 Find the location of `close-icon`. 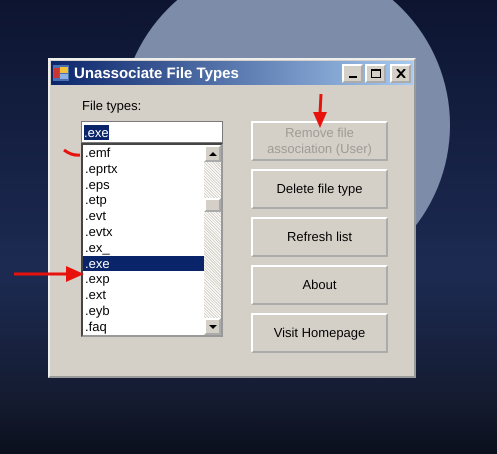

close-icon is located at coordinates (401, 73).